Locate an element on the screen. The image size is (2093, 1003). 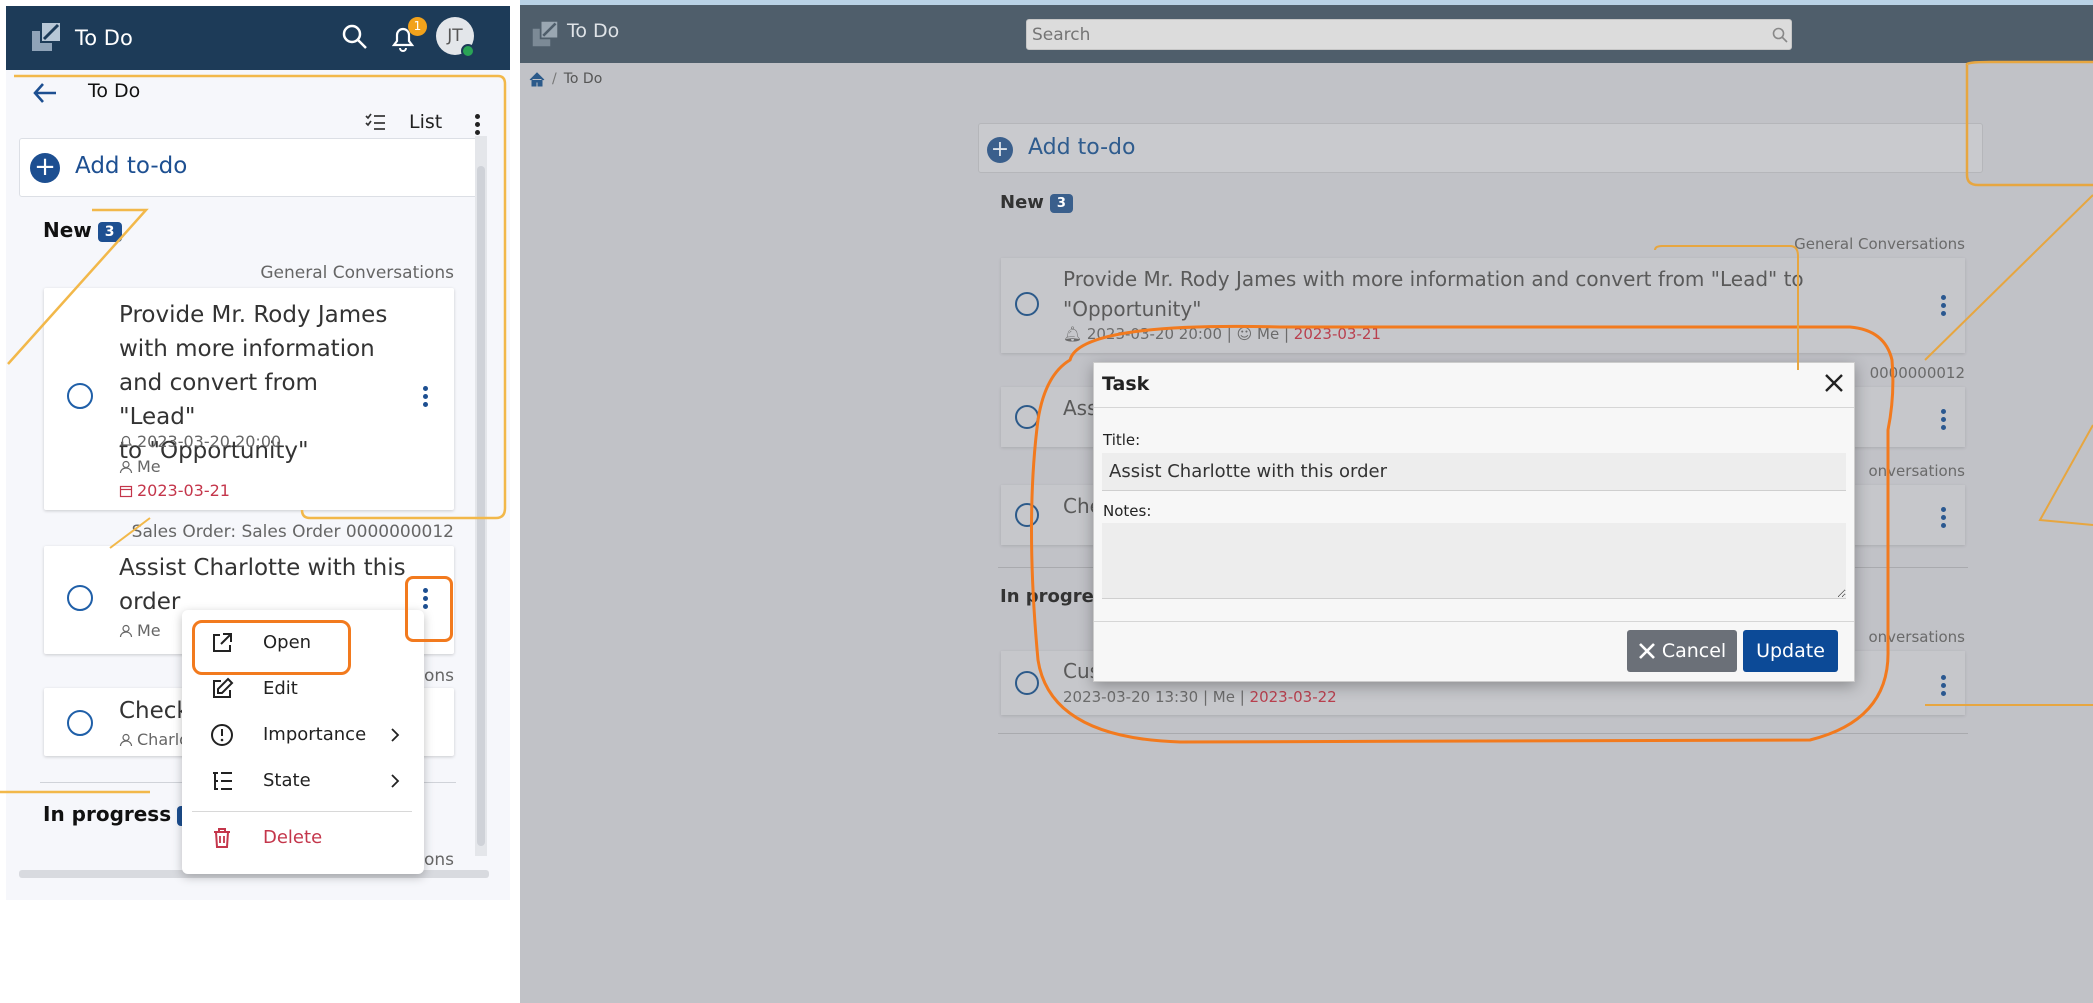
notification-badge: 1 is located at coordinates (417, 26).